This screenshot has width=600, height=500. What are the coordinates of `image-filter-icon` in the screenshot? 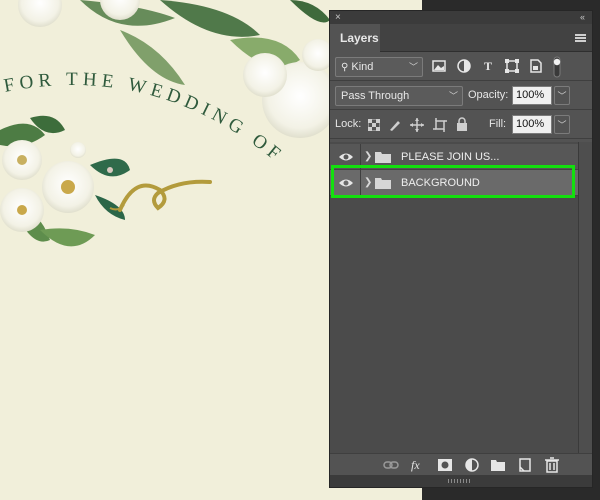 It's located at (439, 66).